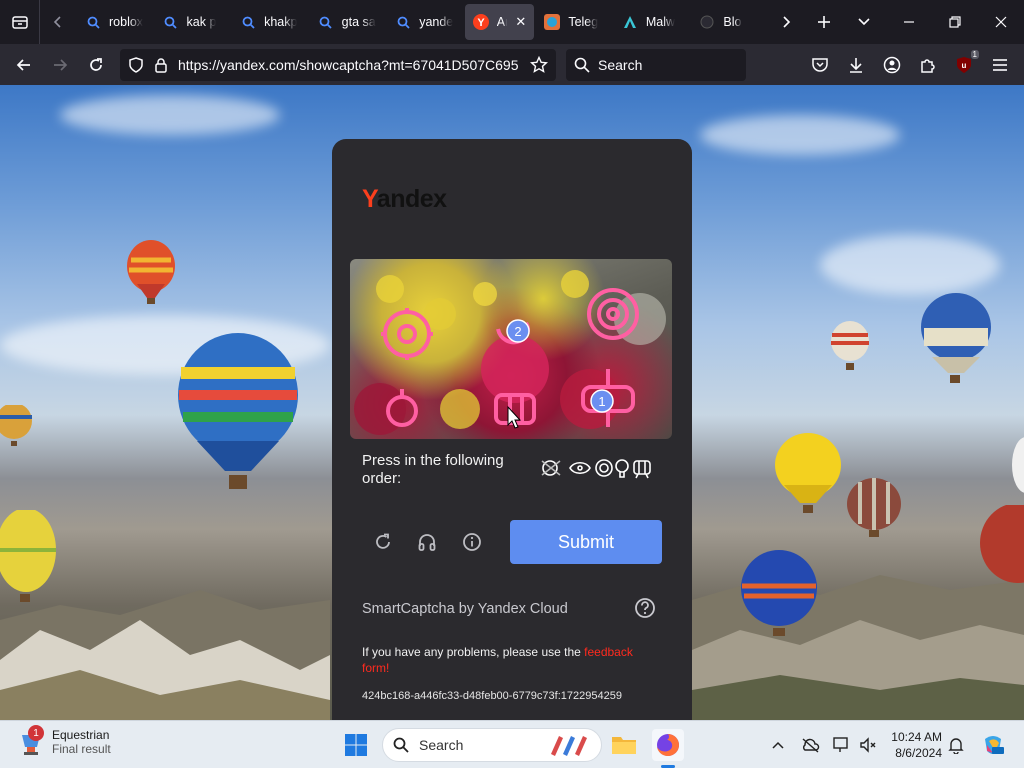 The width and height of the screenshot is (1024, 768). Describe the element at coordinates (161, 65) in the screenshot. I see `lock-icon` at that location.